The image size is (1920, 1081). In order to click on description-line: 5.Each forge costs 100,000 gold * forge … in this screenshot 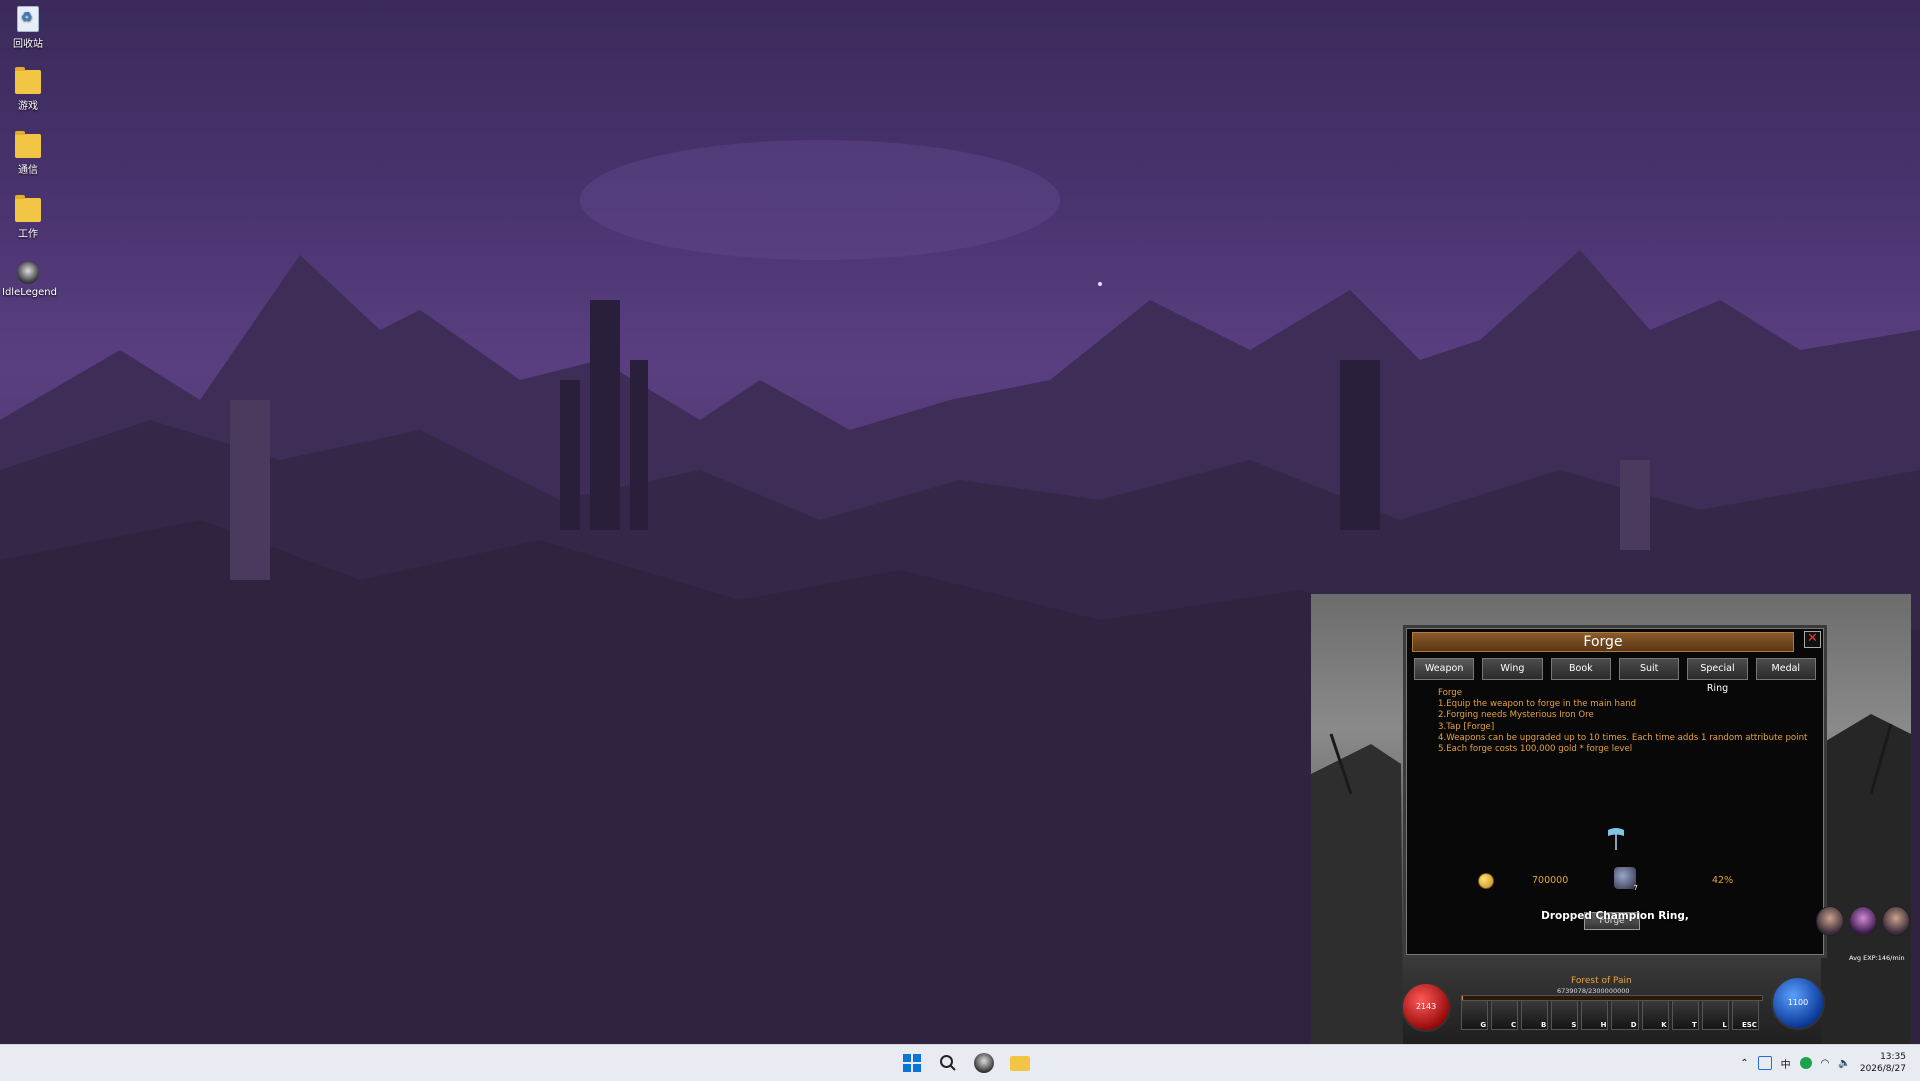, I will do `click(1535, 749)`.